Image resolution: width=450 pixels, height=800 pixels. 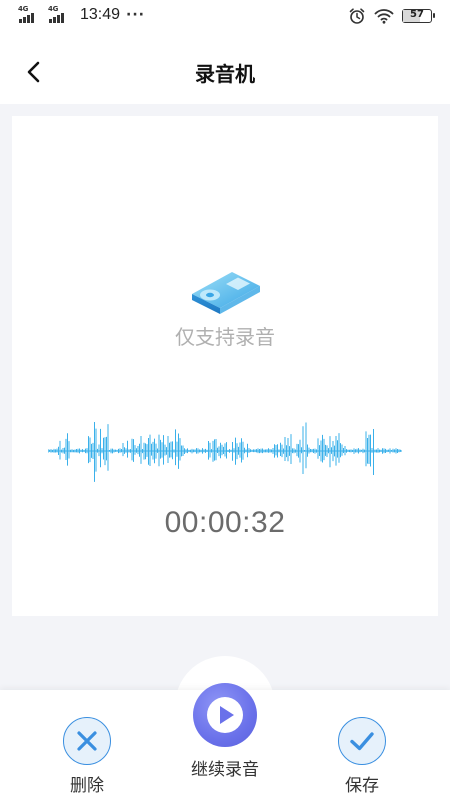 I want to click on checkmark-icon, so click(x=361, y=740).